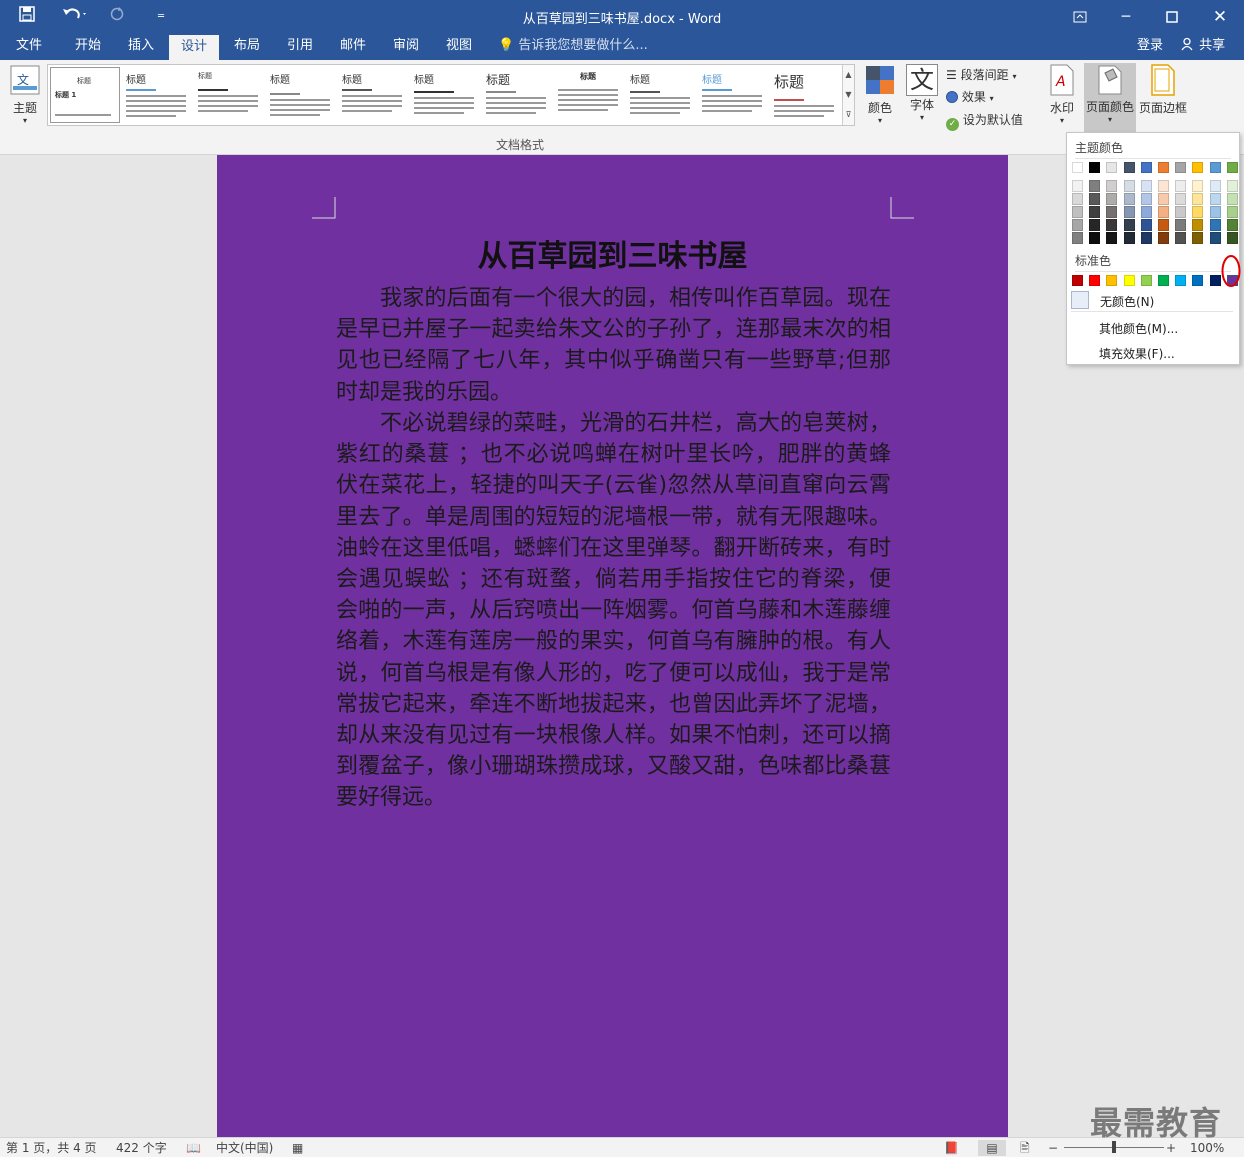  Describe the element at coordinates (1025, 1148) in the screenshot. I see `web-layout-icon: 🖹` at that location.